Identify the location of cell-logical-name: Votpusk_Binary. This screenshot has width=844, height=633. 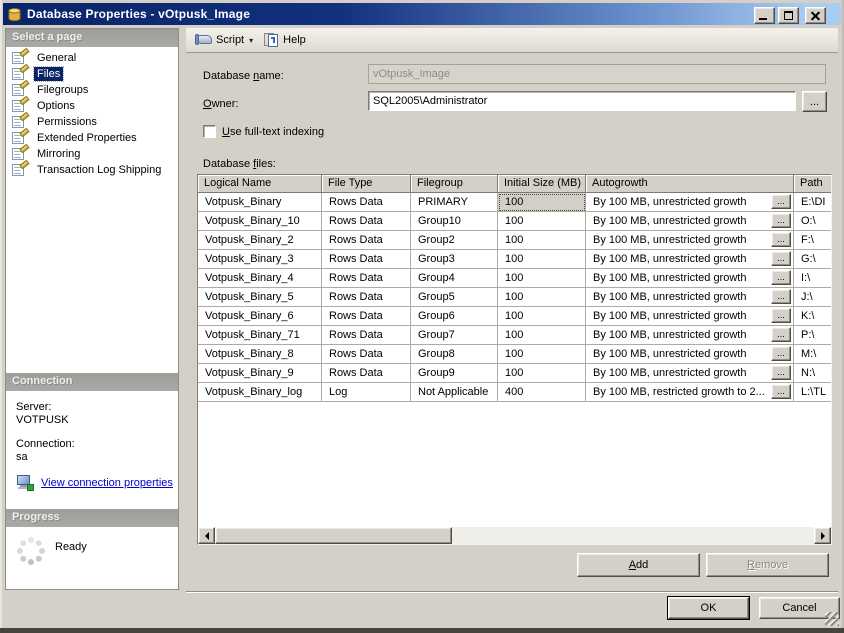
(260, 202).